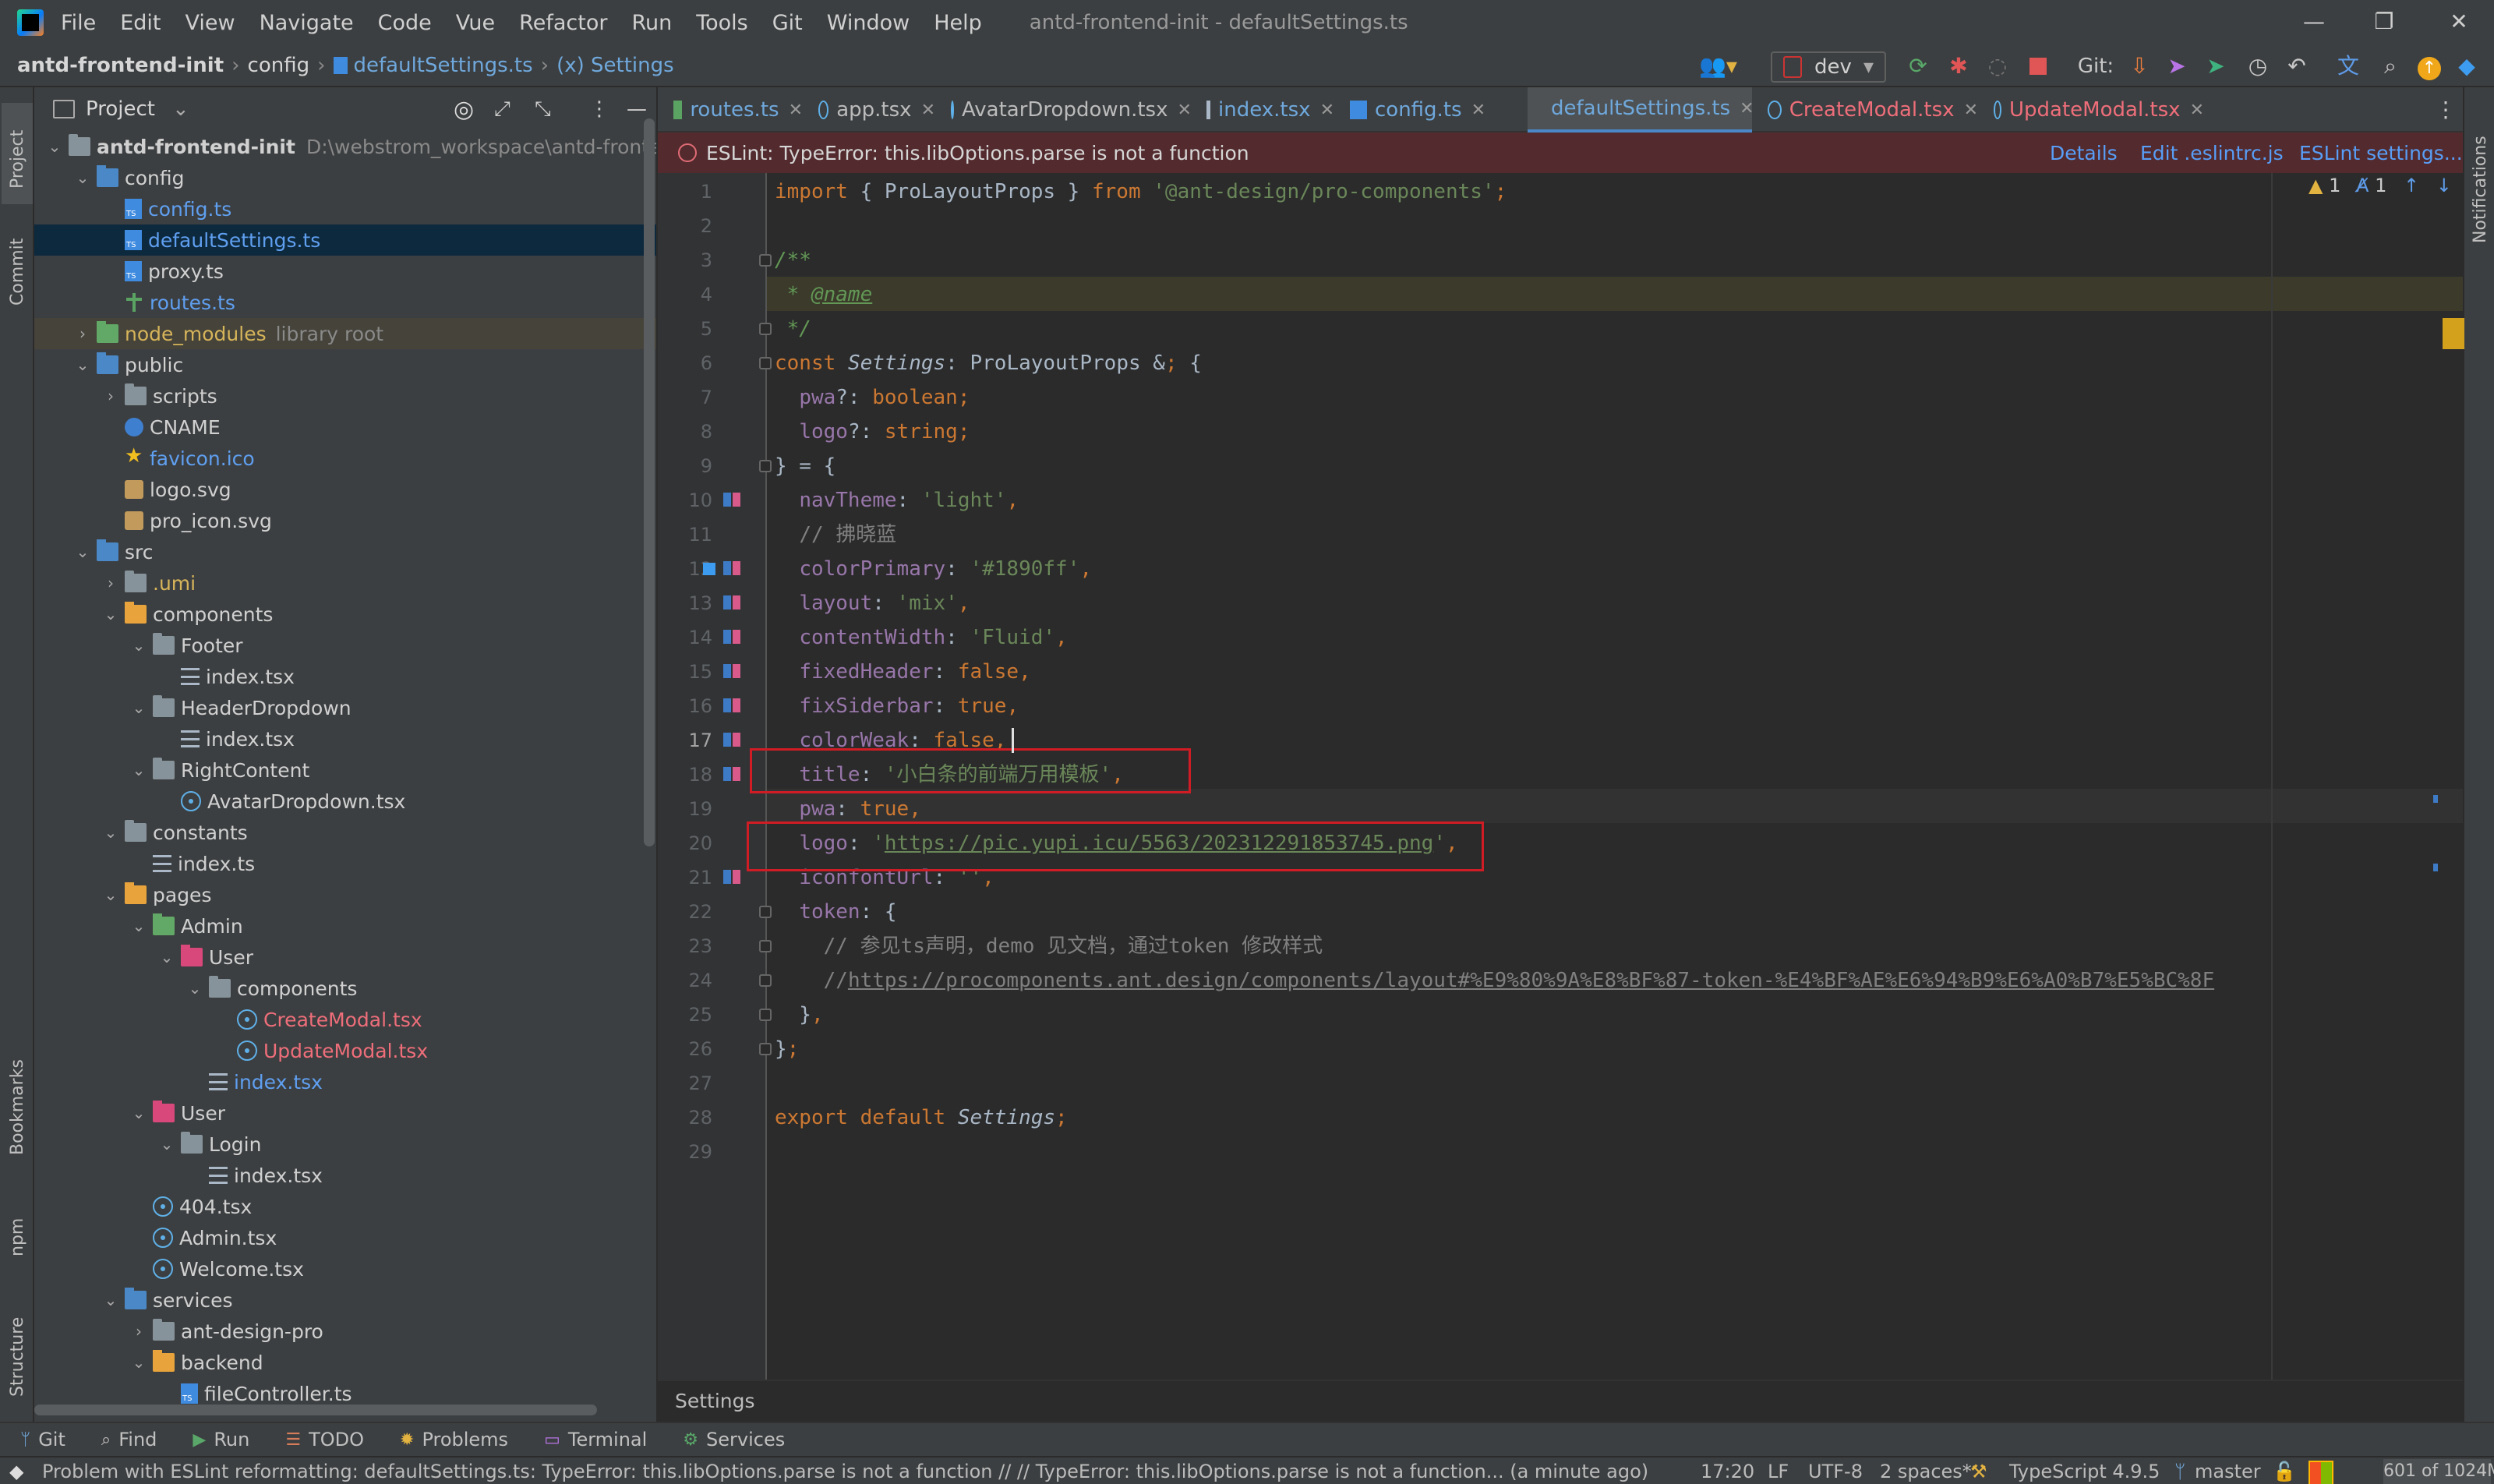 The width and height of the screenshot is (2494, 1484). Describe the element at coordinates (16, 1471) in the screenshot. I see `event-log-icon: ◆` at that location.